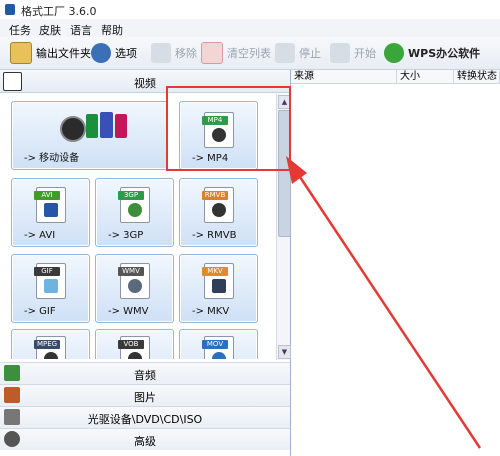 Image resolution: width=500 pixels, height=456 pixels. I want to click on output-folder-label: 输出文件夹, so click(63, 53).